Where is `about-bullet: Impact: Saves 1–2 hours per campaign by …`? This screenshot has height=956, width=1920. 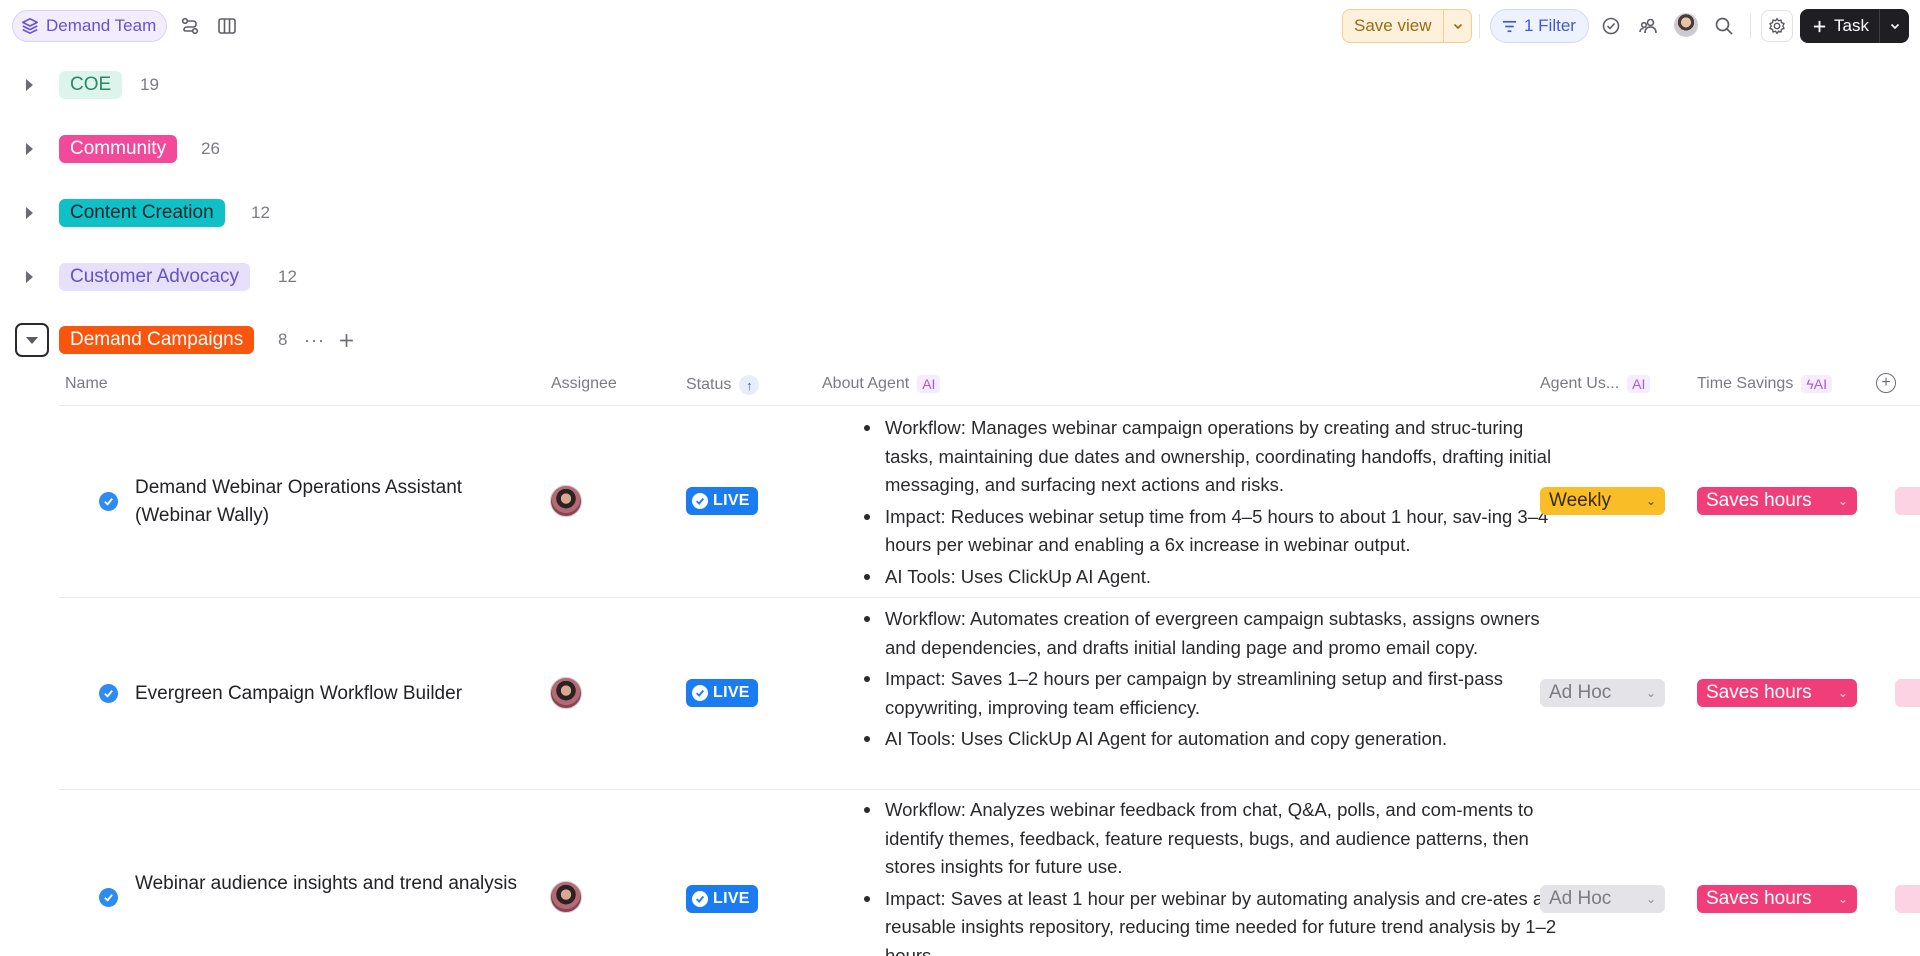
about-bullet: Impact: Saves 1–2 hours per campaign by … is located at coordinates (1213, 693).